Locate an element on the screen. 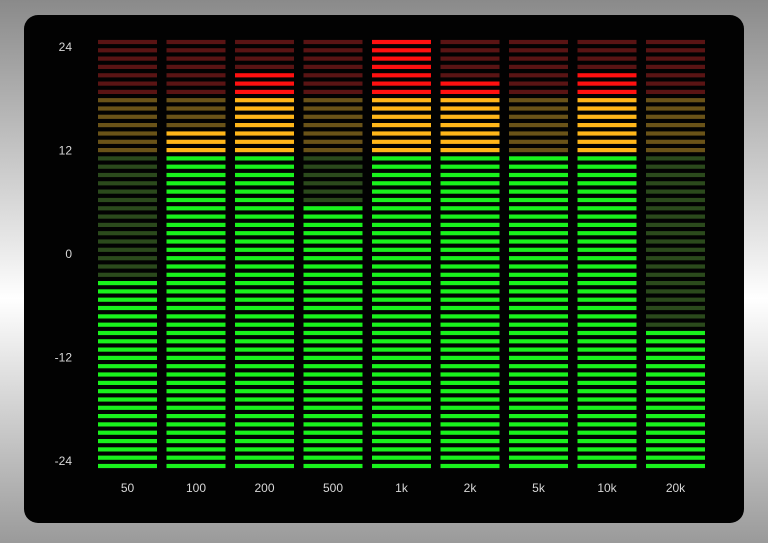 This screenshot has height=543, width=768. bar-segment-200-unlit is located at coordinates (264, 66).